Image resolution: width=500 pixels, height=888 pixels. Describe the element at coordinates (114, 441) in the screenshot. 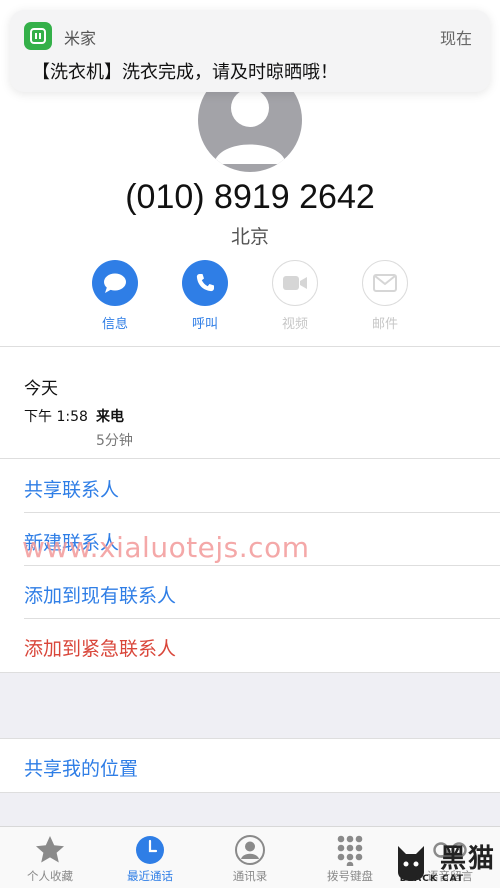

I see `call-duration: 5分钟` at that location.